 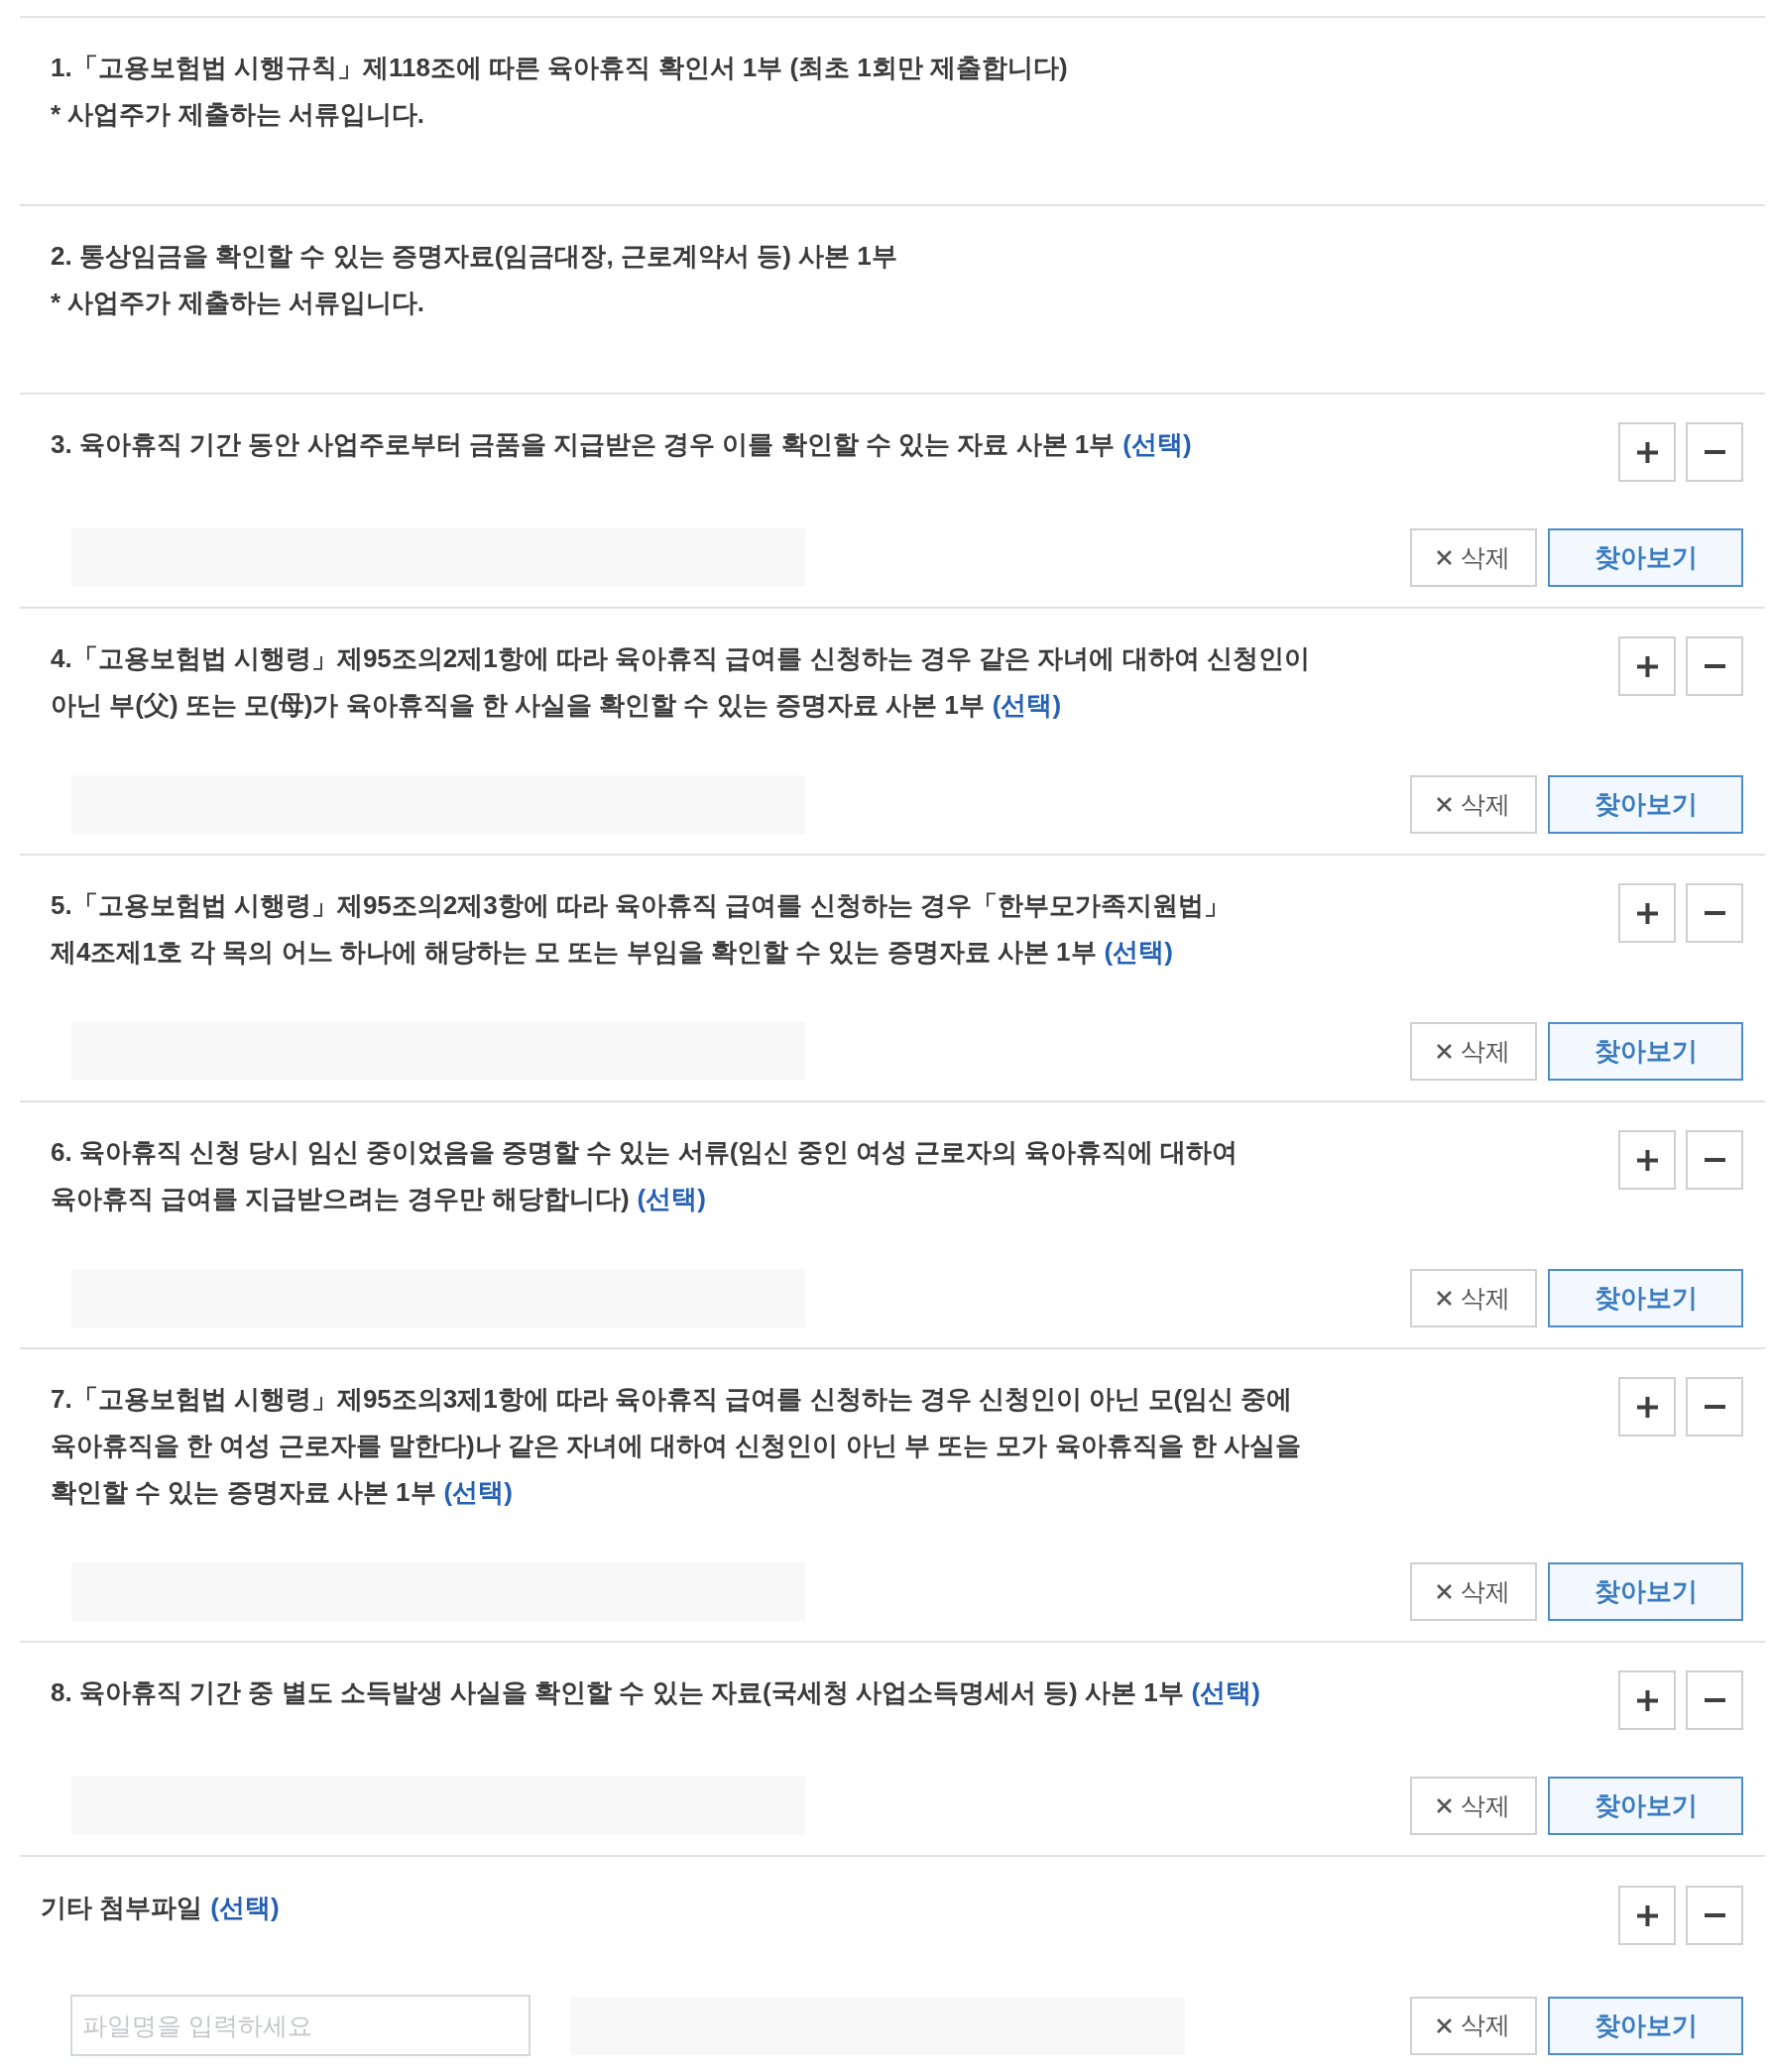 What do you see at coordinates (640, 929) in the screenshot?
I see `document-description: 5.「고용보험법 시행령」제95조의2제3항에 따라 육아휴직 급여를 신청하는 경우「한부모가족지원법」 제4조제1호 각 목의 어느 하나에 해당하는 모 또는 부임을 확인할 수 있는 증명자료 사본 1부 (선택)` at bounding box center [640, 929].